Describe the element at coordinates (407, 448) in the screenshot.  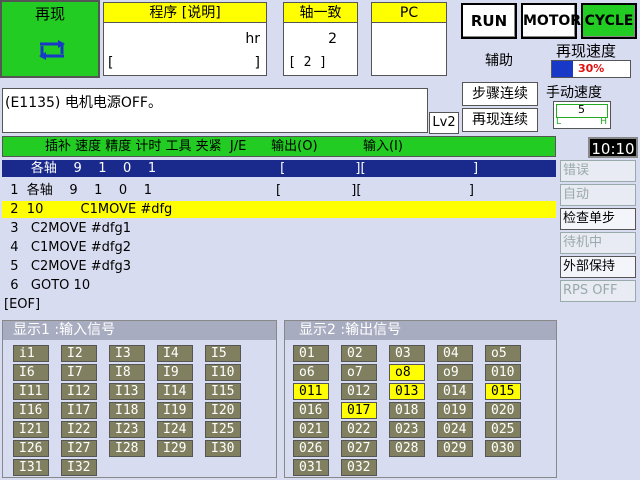
I see `output-signal-028: 028` at that location.